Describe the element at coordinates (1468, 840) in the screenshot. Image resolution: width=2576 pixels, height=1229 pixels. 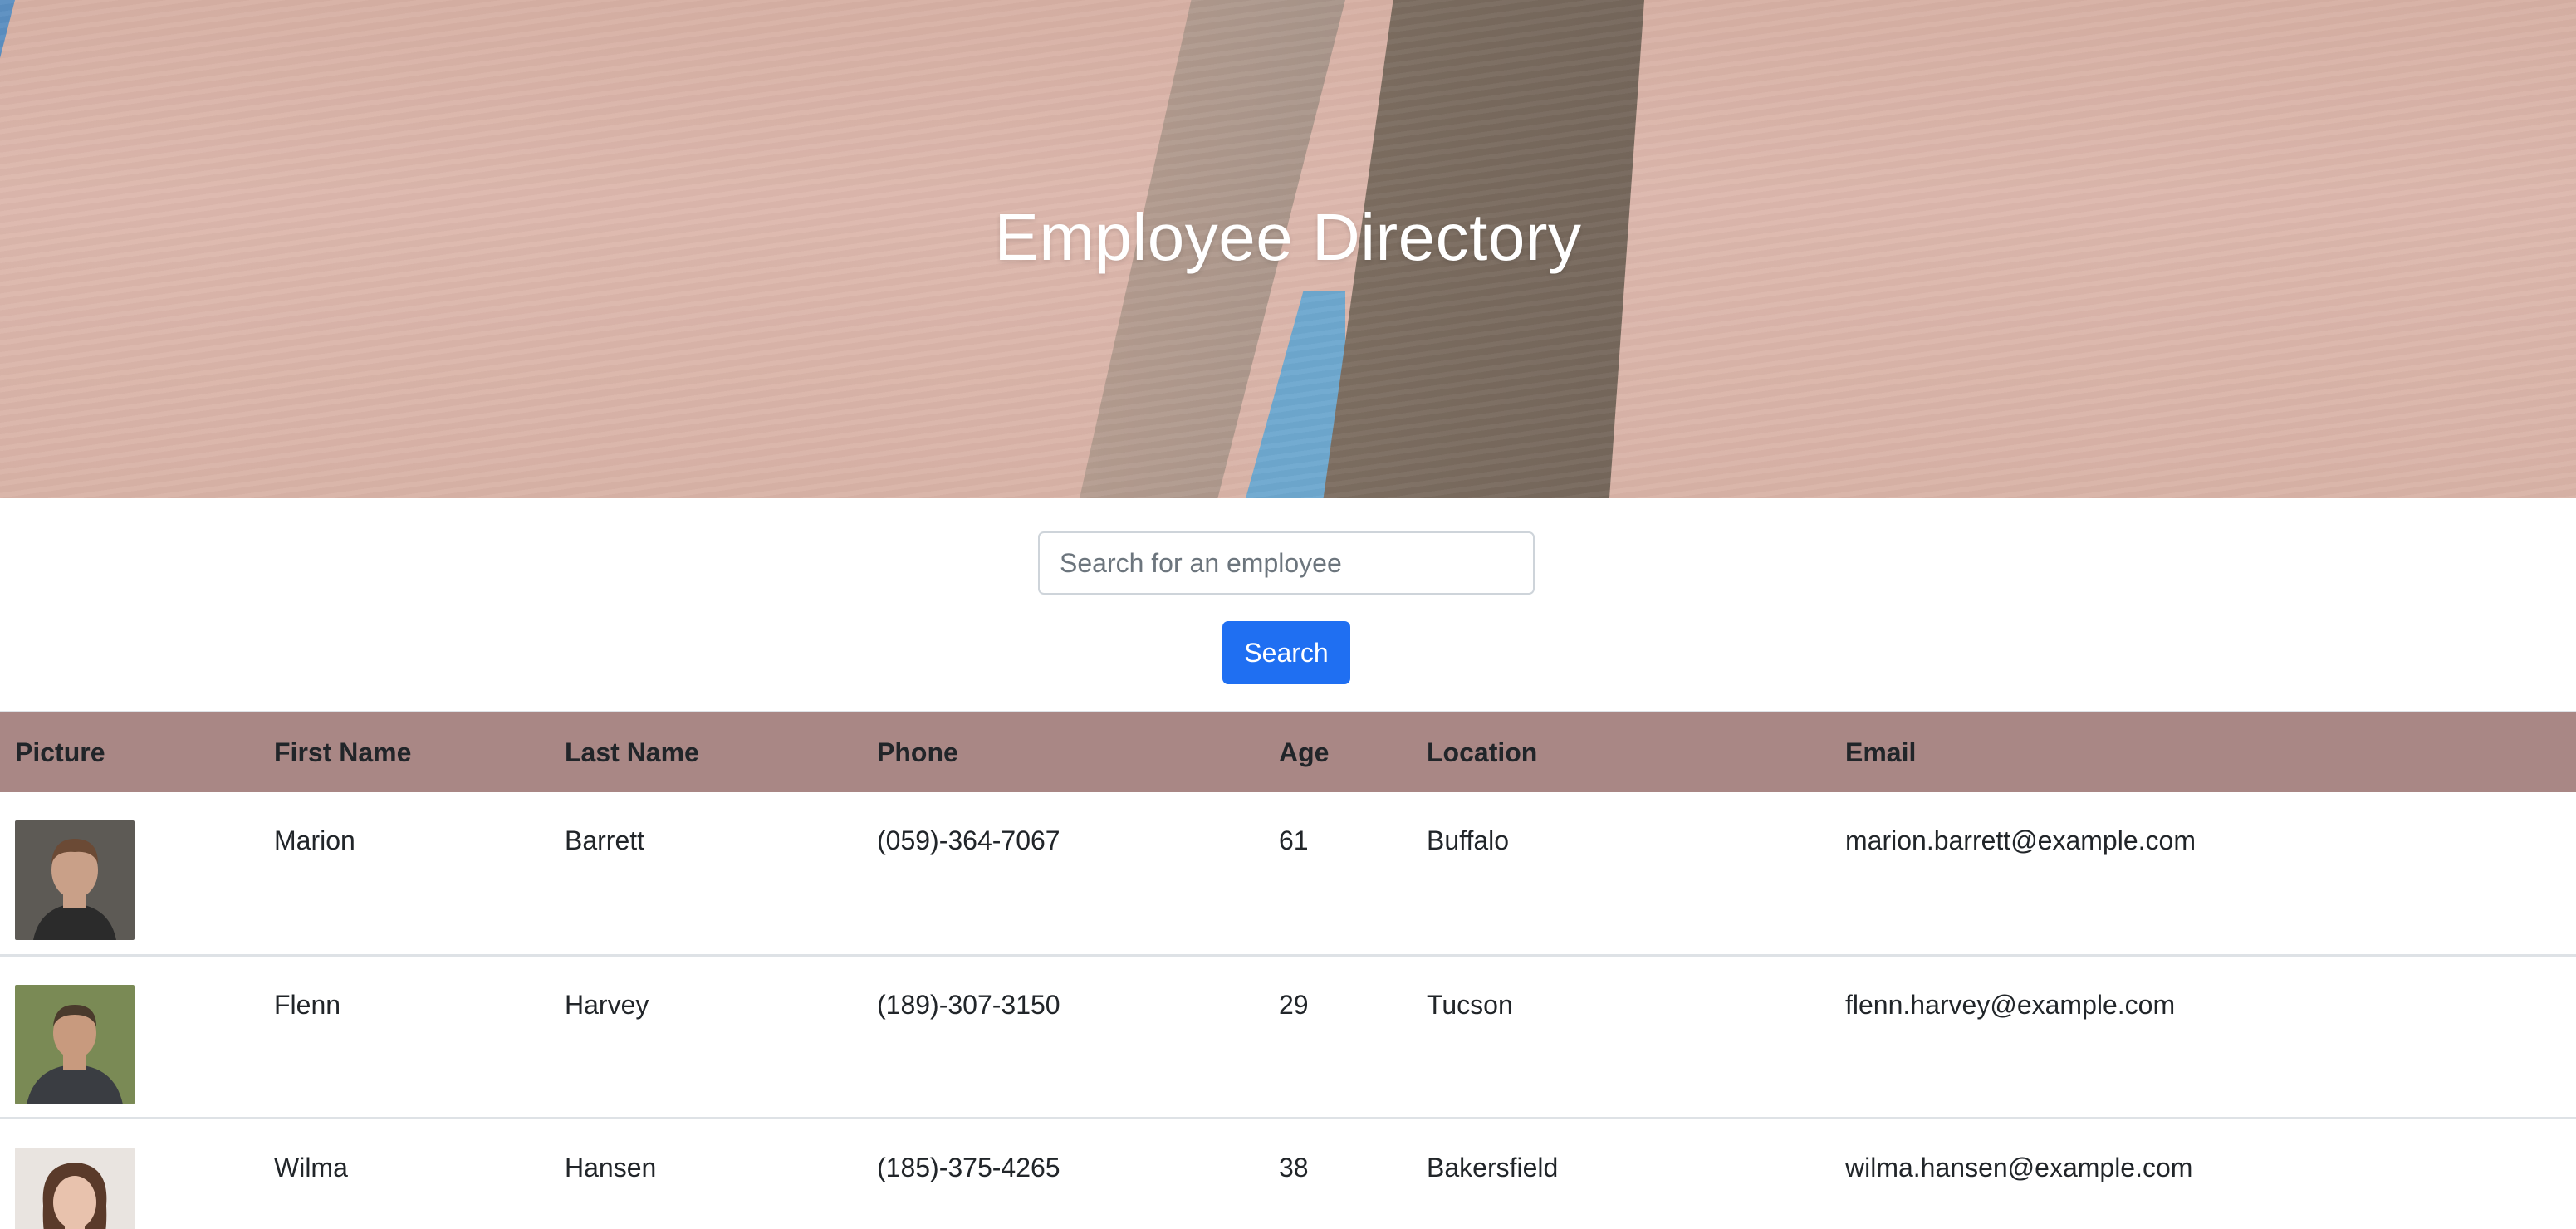
I see `location-cell: Buffalo` at that location.